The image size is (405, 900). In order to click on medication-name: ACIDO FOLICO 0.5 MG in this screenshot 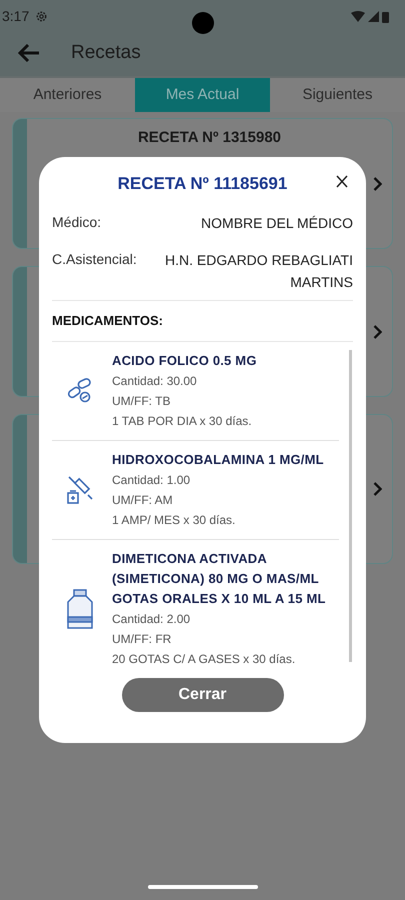, I will do `click(184, 361)`.